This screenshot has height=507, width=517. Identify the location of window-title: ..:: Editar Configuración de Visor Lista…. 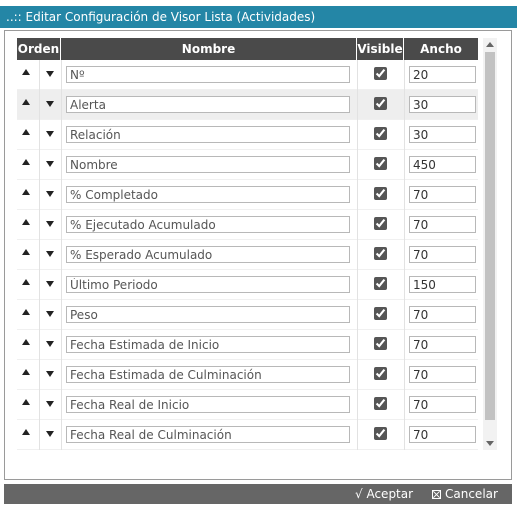
(258, 17).